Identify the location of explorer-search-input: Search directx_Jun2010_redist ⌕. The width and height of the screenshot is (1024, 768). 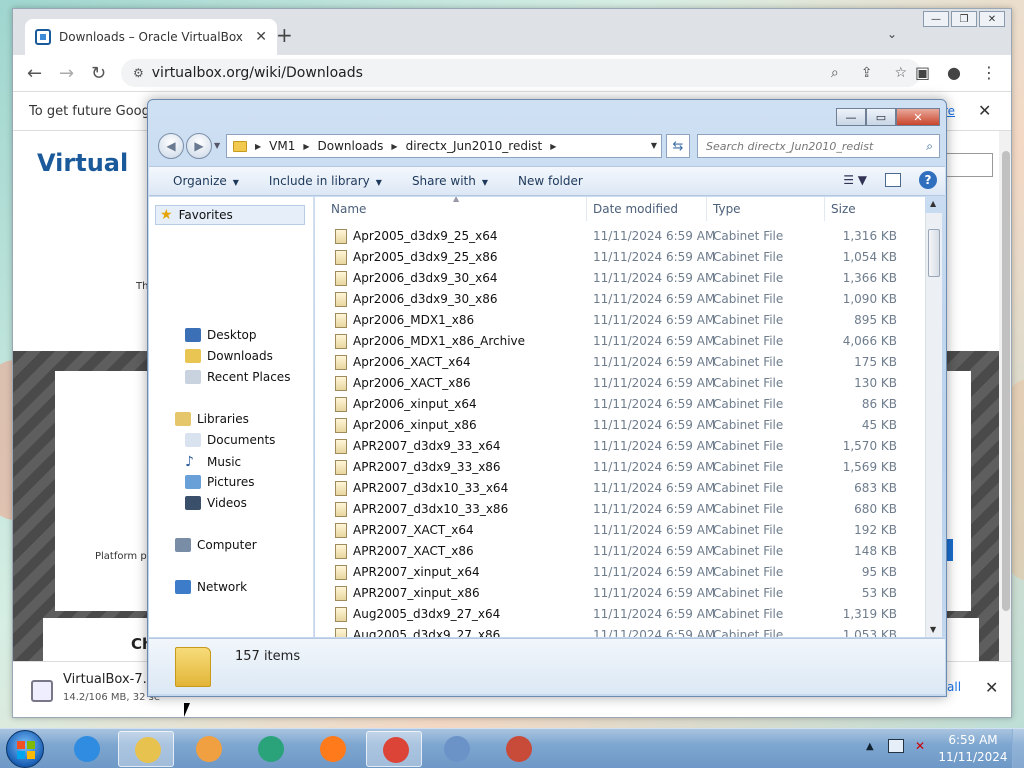
(818, 146).